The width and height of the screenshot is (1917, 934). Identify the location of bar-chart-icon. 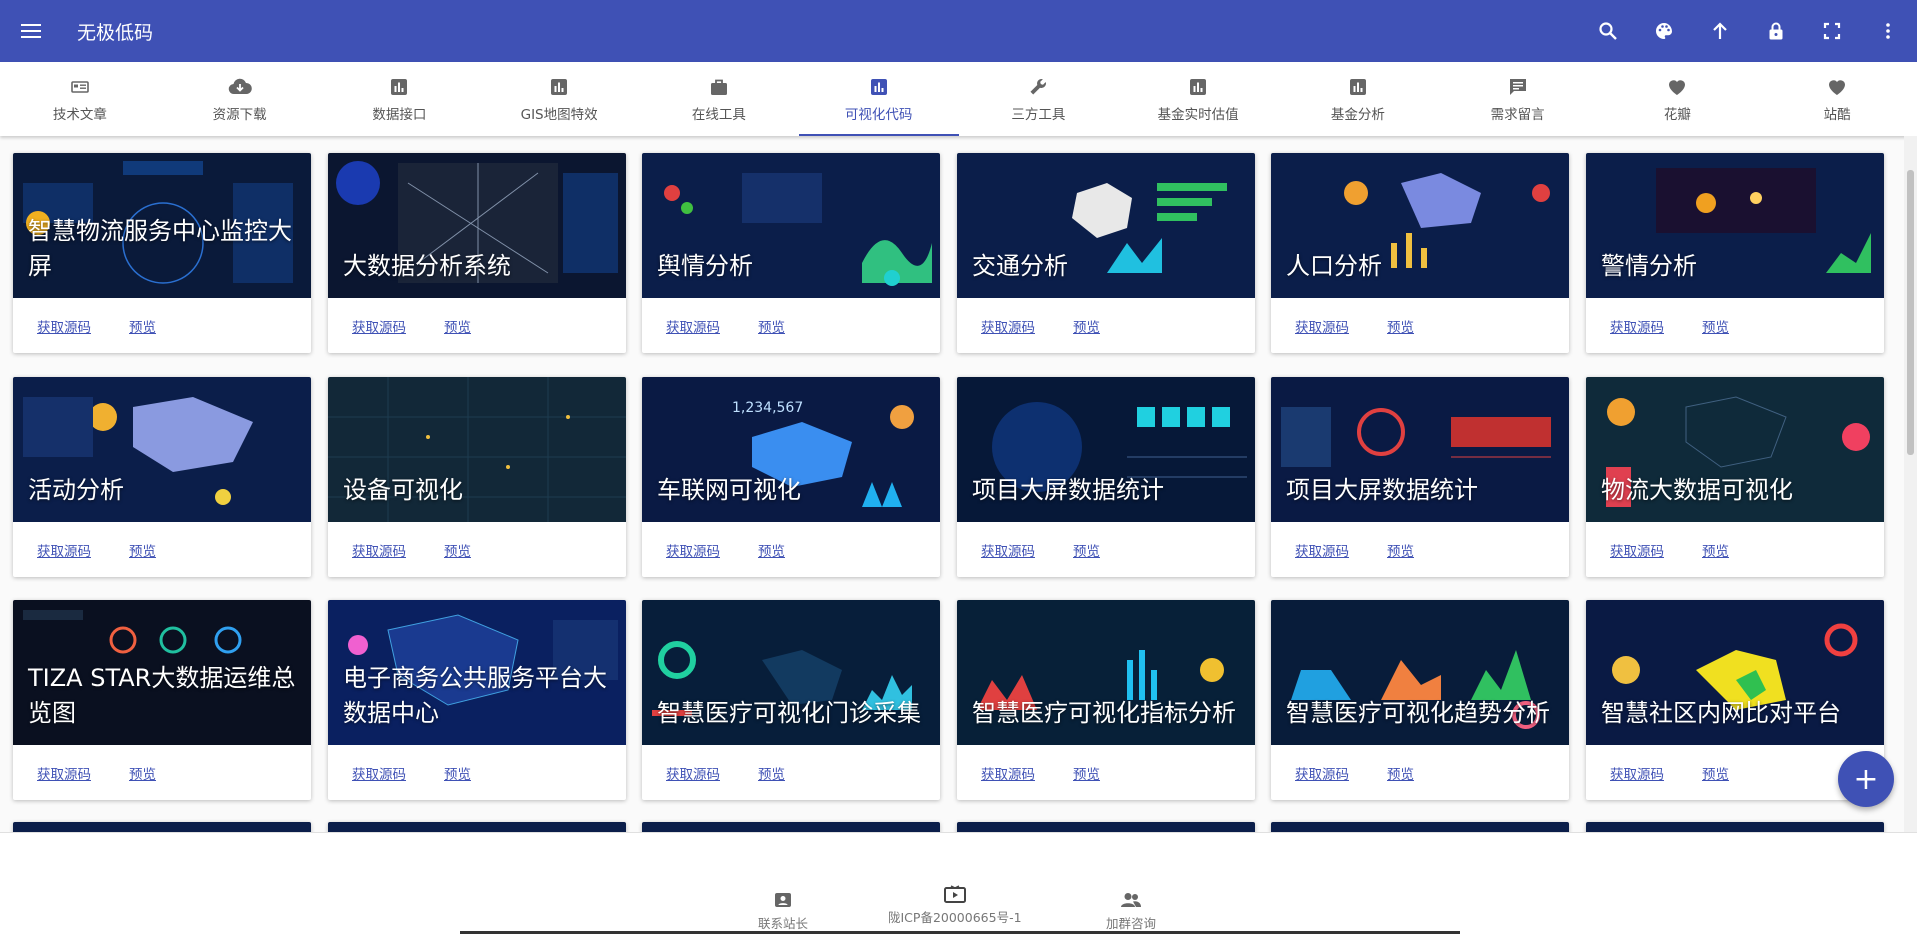
(559, 87).